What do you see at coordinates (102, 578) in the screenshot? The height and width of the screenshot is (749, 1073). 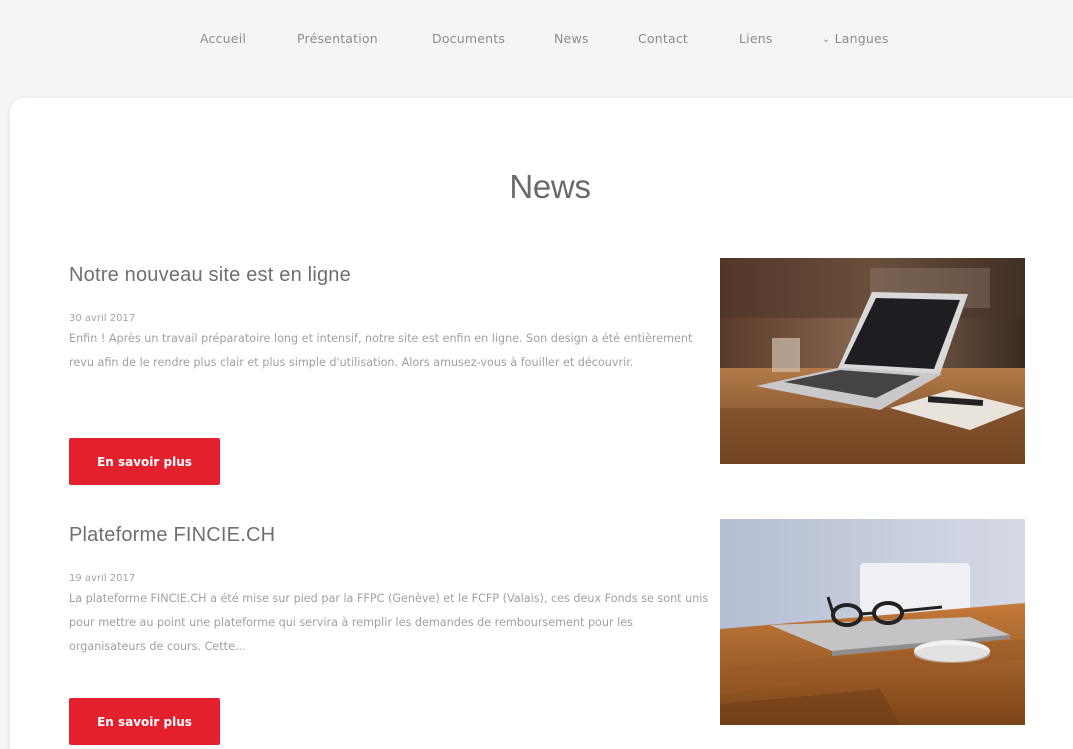 I see `article-date: 19 avril 2017` at bounding box center [102, 578].